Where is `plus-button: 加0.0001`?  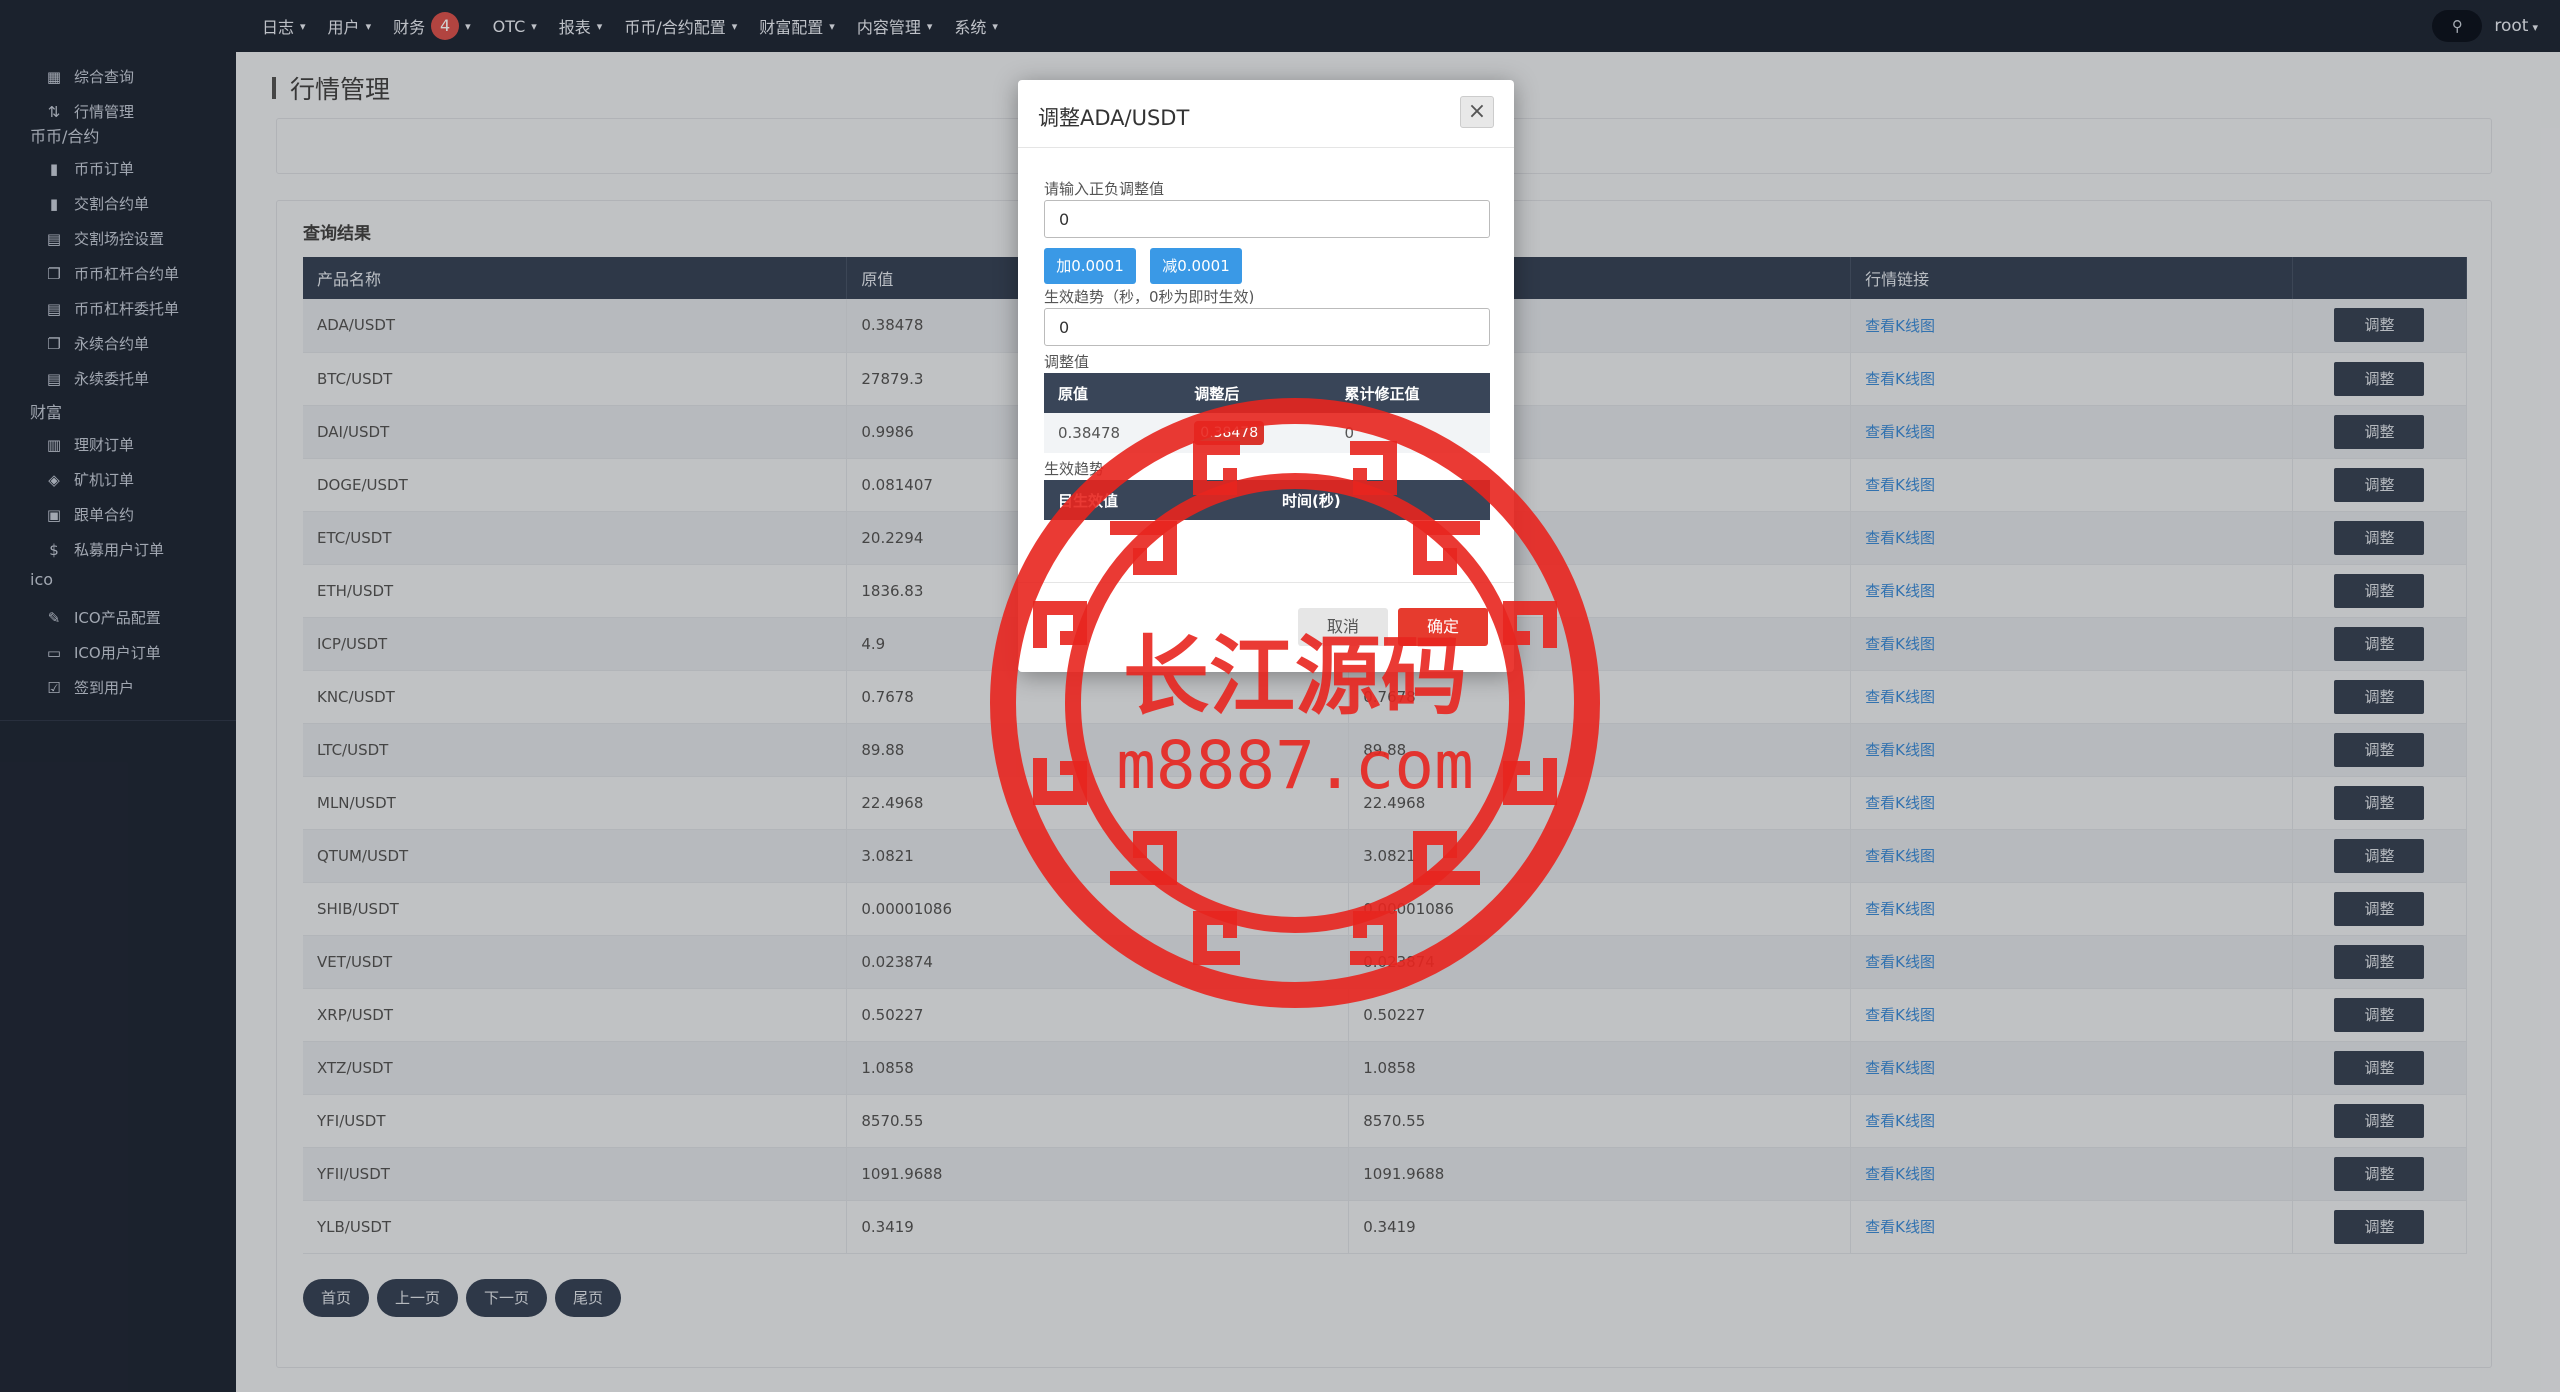
plus-button: 加0.0001 is located at coordinates (1090, 266).